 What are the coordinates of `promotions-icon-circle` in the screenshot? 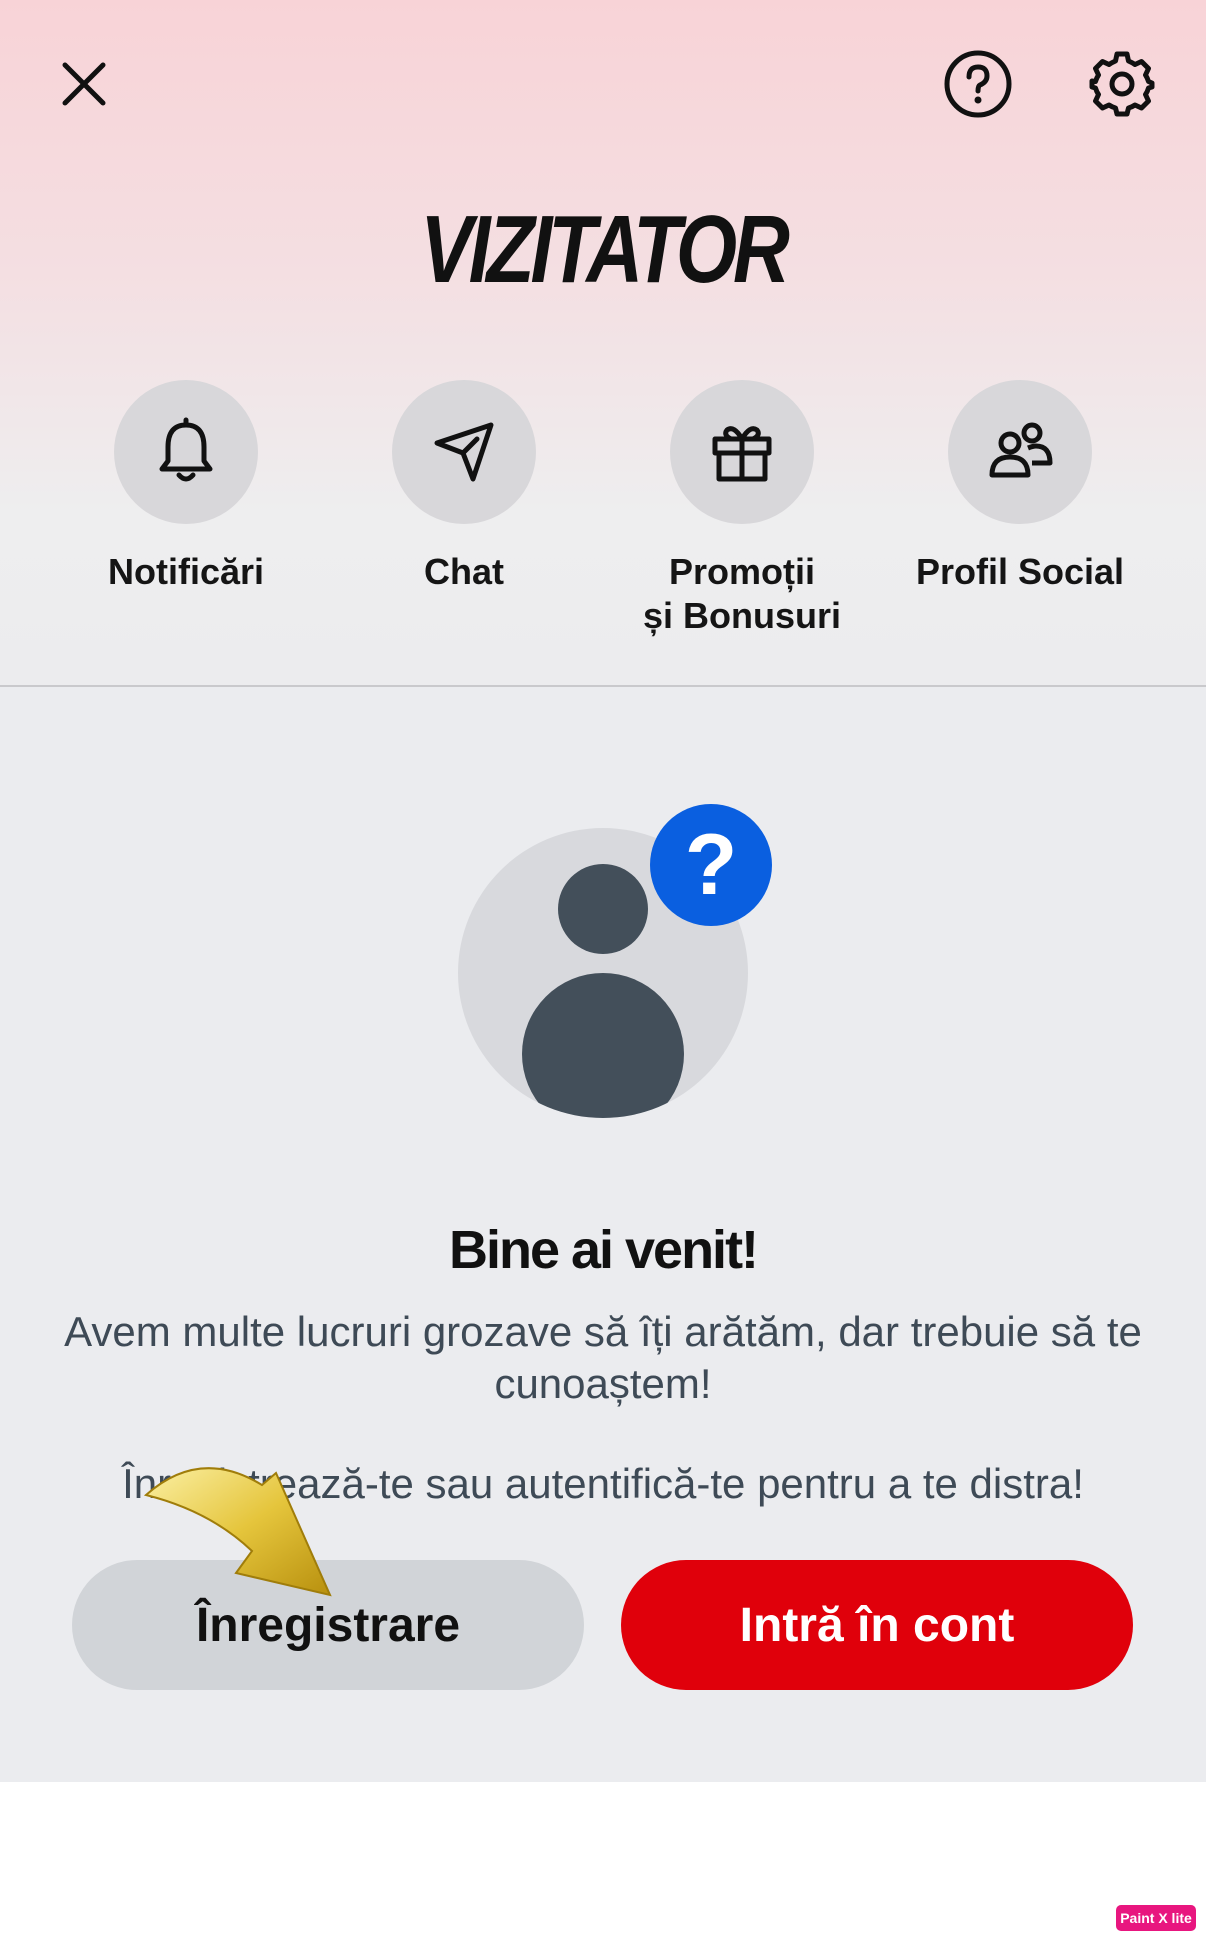 It's located at (742, 452).